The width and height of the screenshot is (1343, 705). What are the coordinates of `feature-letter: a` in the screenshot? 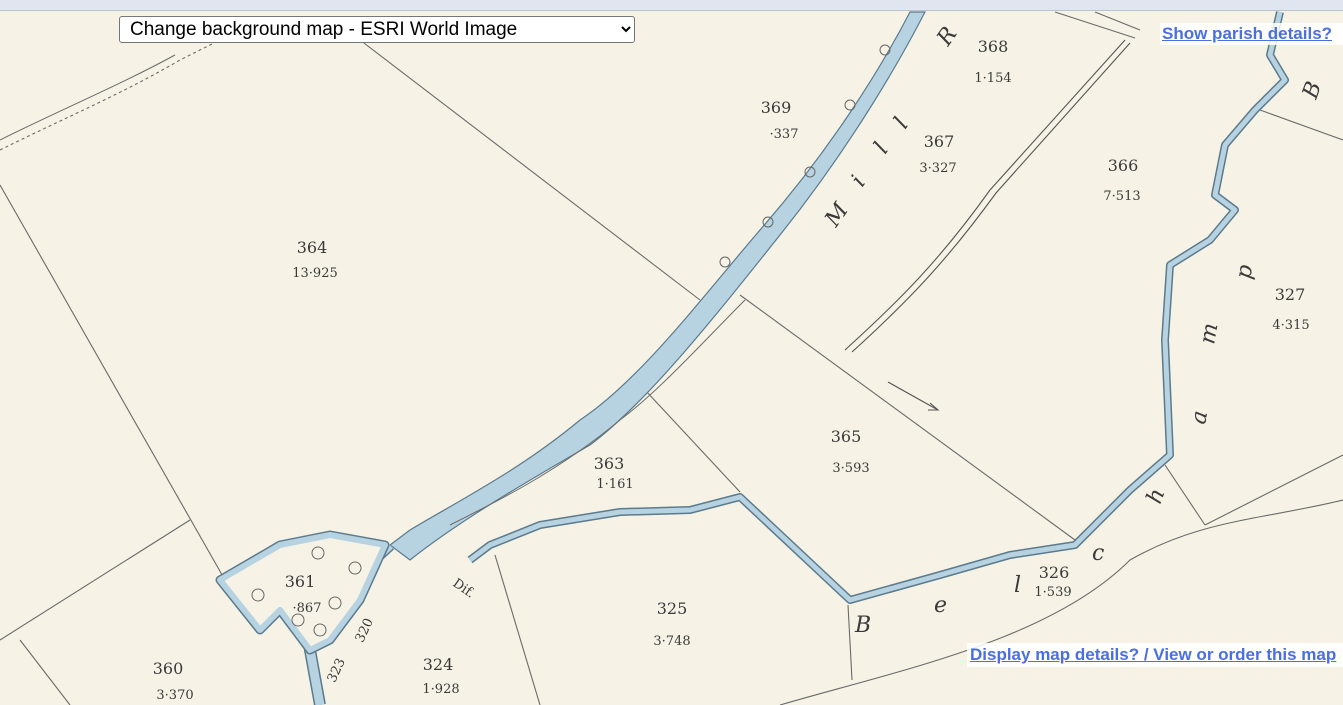 It's located at (1199, 417).